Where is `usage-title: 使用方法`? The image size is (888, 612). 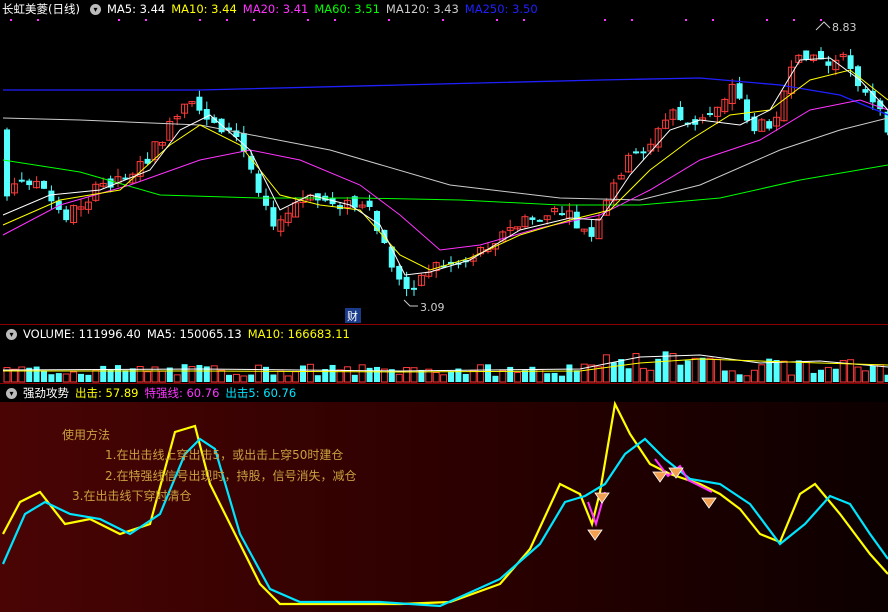 usage-title: 使用方法 is located at coordinates (86, 435).